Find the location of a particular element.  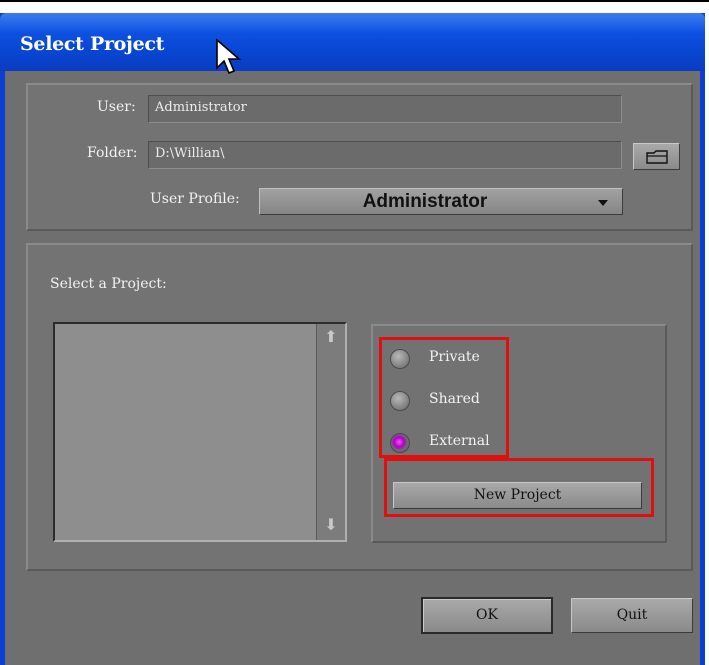

private-label: Private is located at coordinates (454, 357).